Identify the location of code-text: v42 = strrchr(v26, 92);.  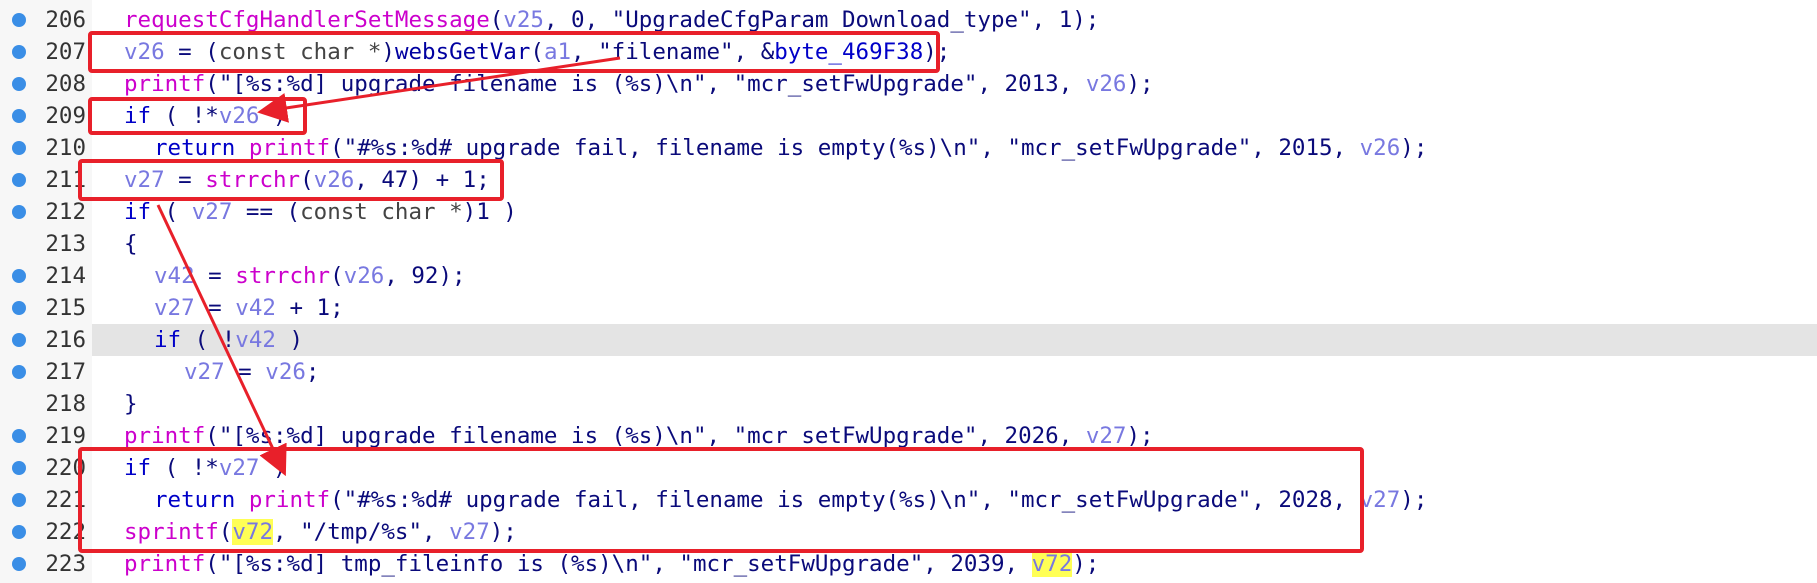
(310, 276).